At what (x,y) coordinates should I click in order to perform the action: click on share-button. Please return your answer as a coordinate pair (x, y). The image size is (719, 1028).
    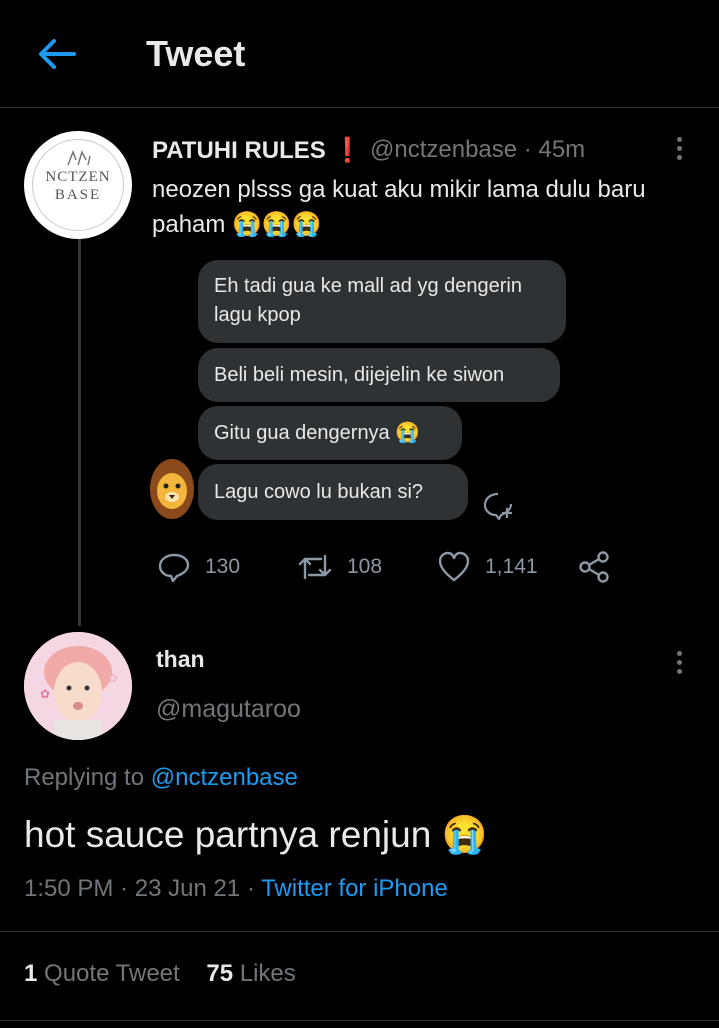
    Looking at the image, I should click on (595, 567).